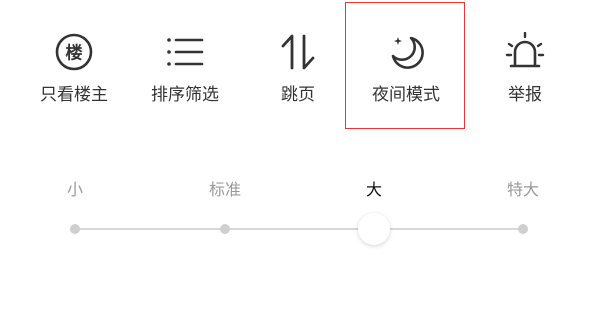  Describe the element at coordinates (406, 52) in the screenshot. I see `moon-icon` at that location.